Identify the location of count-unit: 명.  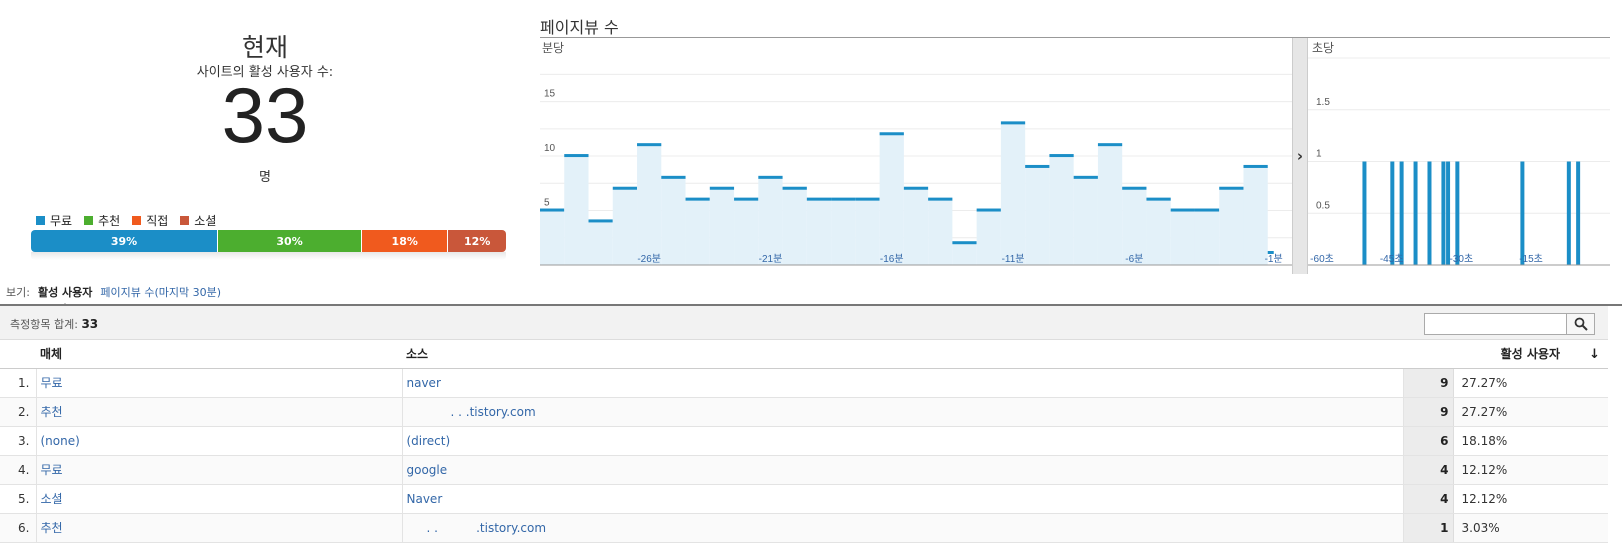
(265, 177).